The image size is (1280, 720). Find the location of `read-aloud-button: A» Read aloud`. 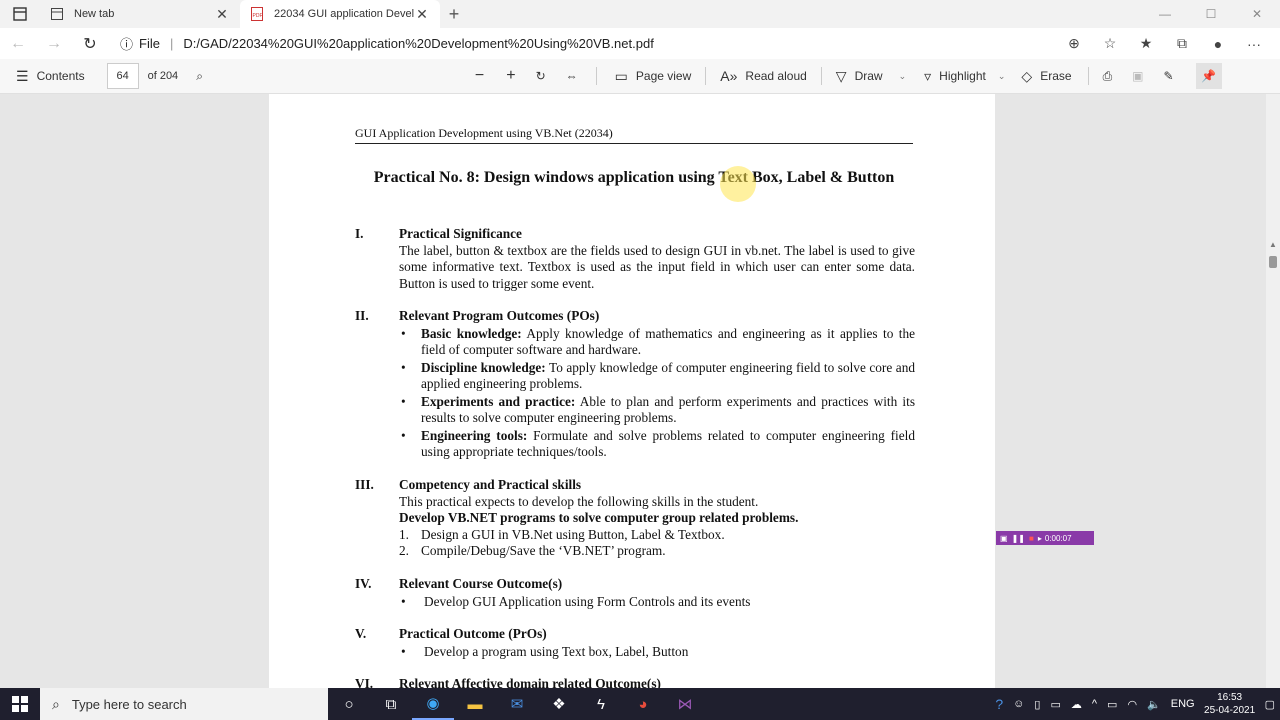

read-aloud-button: A» Read aloud is located at coordinates (763, 76).